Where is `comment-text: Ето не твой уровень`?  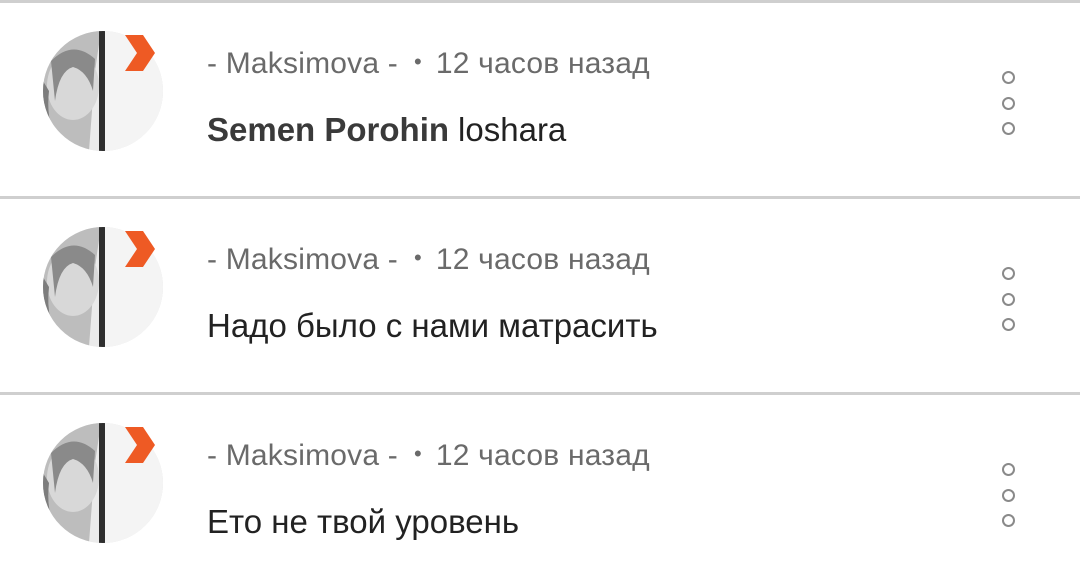 comment-text: Ето не твой уровень is located at coordinates (363, 522).